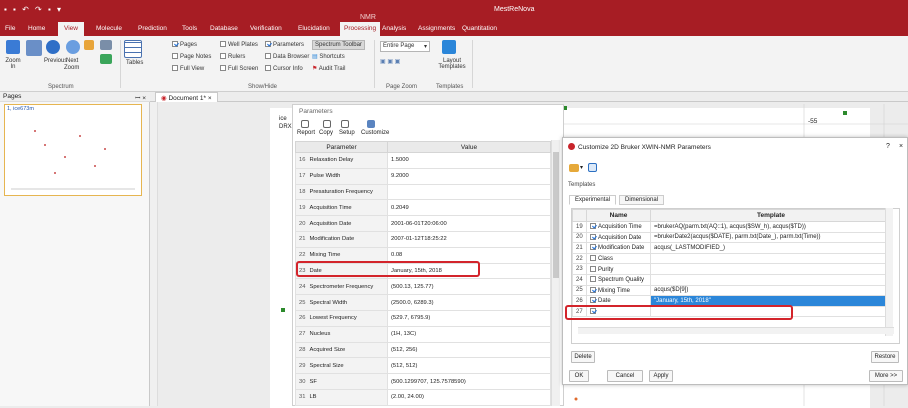 The image size is (908, 408). I want to click on table-row: 24 Spectrum Quality, so click(732, 279).